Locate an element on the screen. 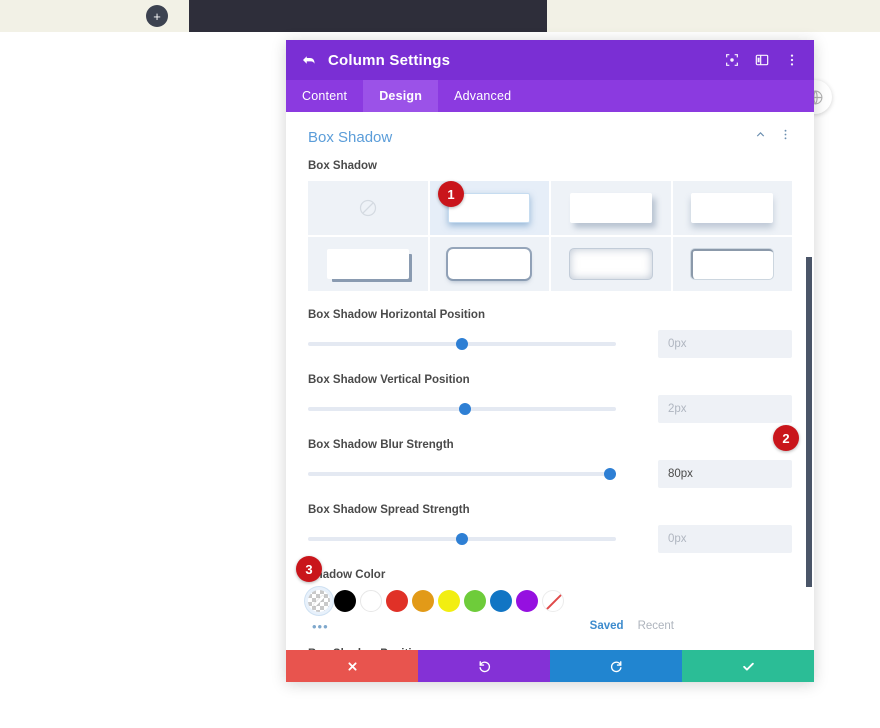 This screenshot has height=728, width=880. saved-colors-tab: Saved is located at coordinates (607, 626).